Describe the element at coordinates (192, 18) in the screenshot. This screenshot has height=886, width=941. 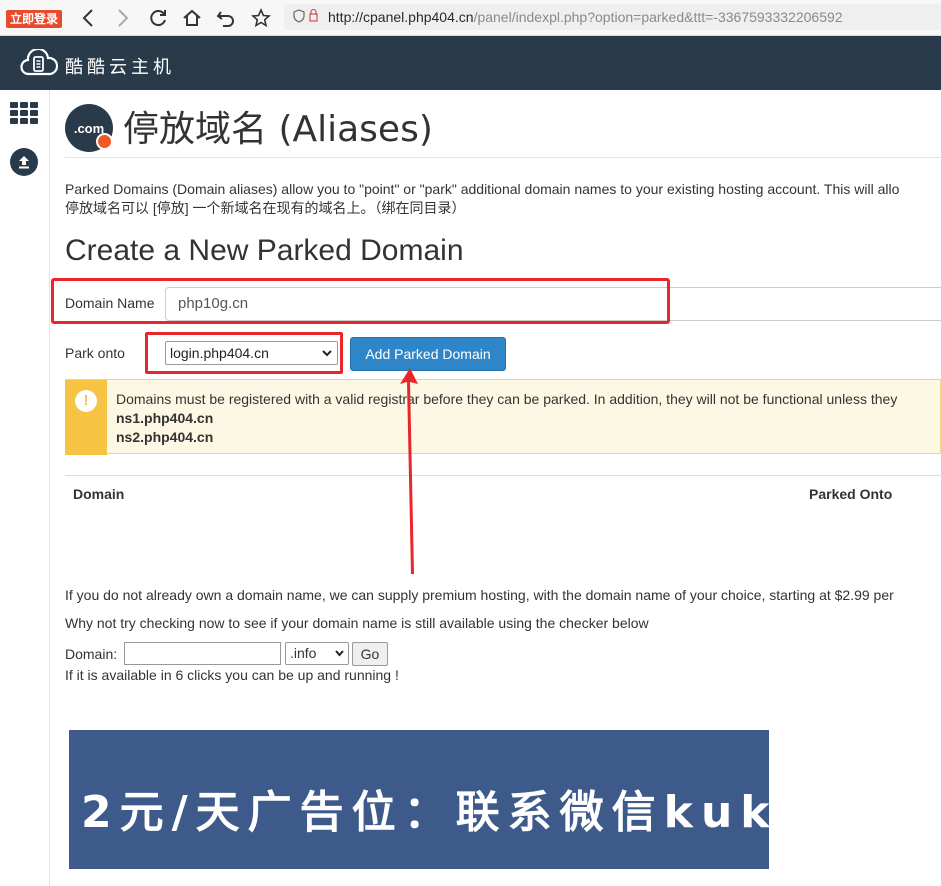
I see `home-icon` at that location.